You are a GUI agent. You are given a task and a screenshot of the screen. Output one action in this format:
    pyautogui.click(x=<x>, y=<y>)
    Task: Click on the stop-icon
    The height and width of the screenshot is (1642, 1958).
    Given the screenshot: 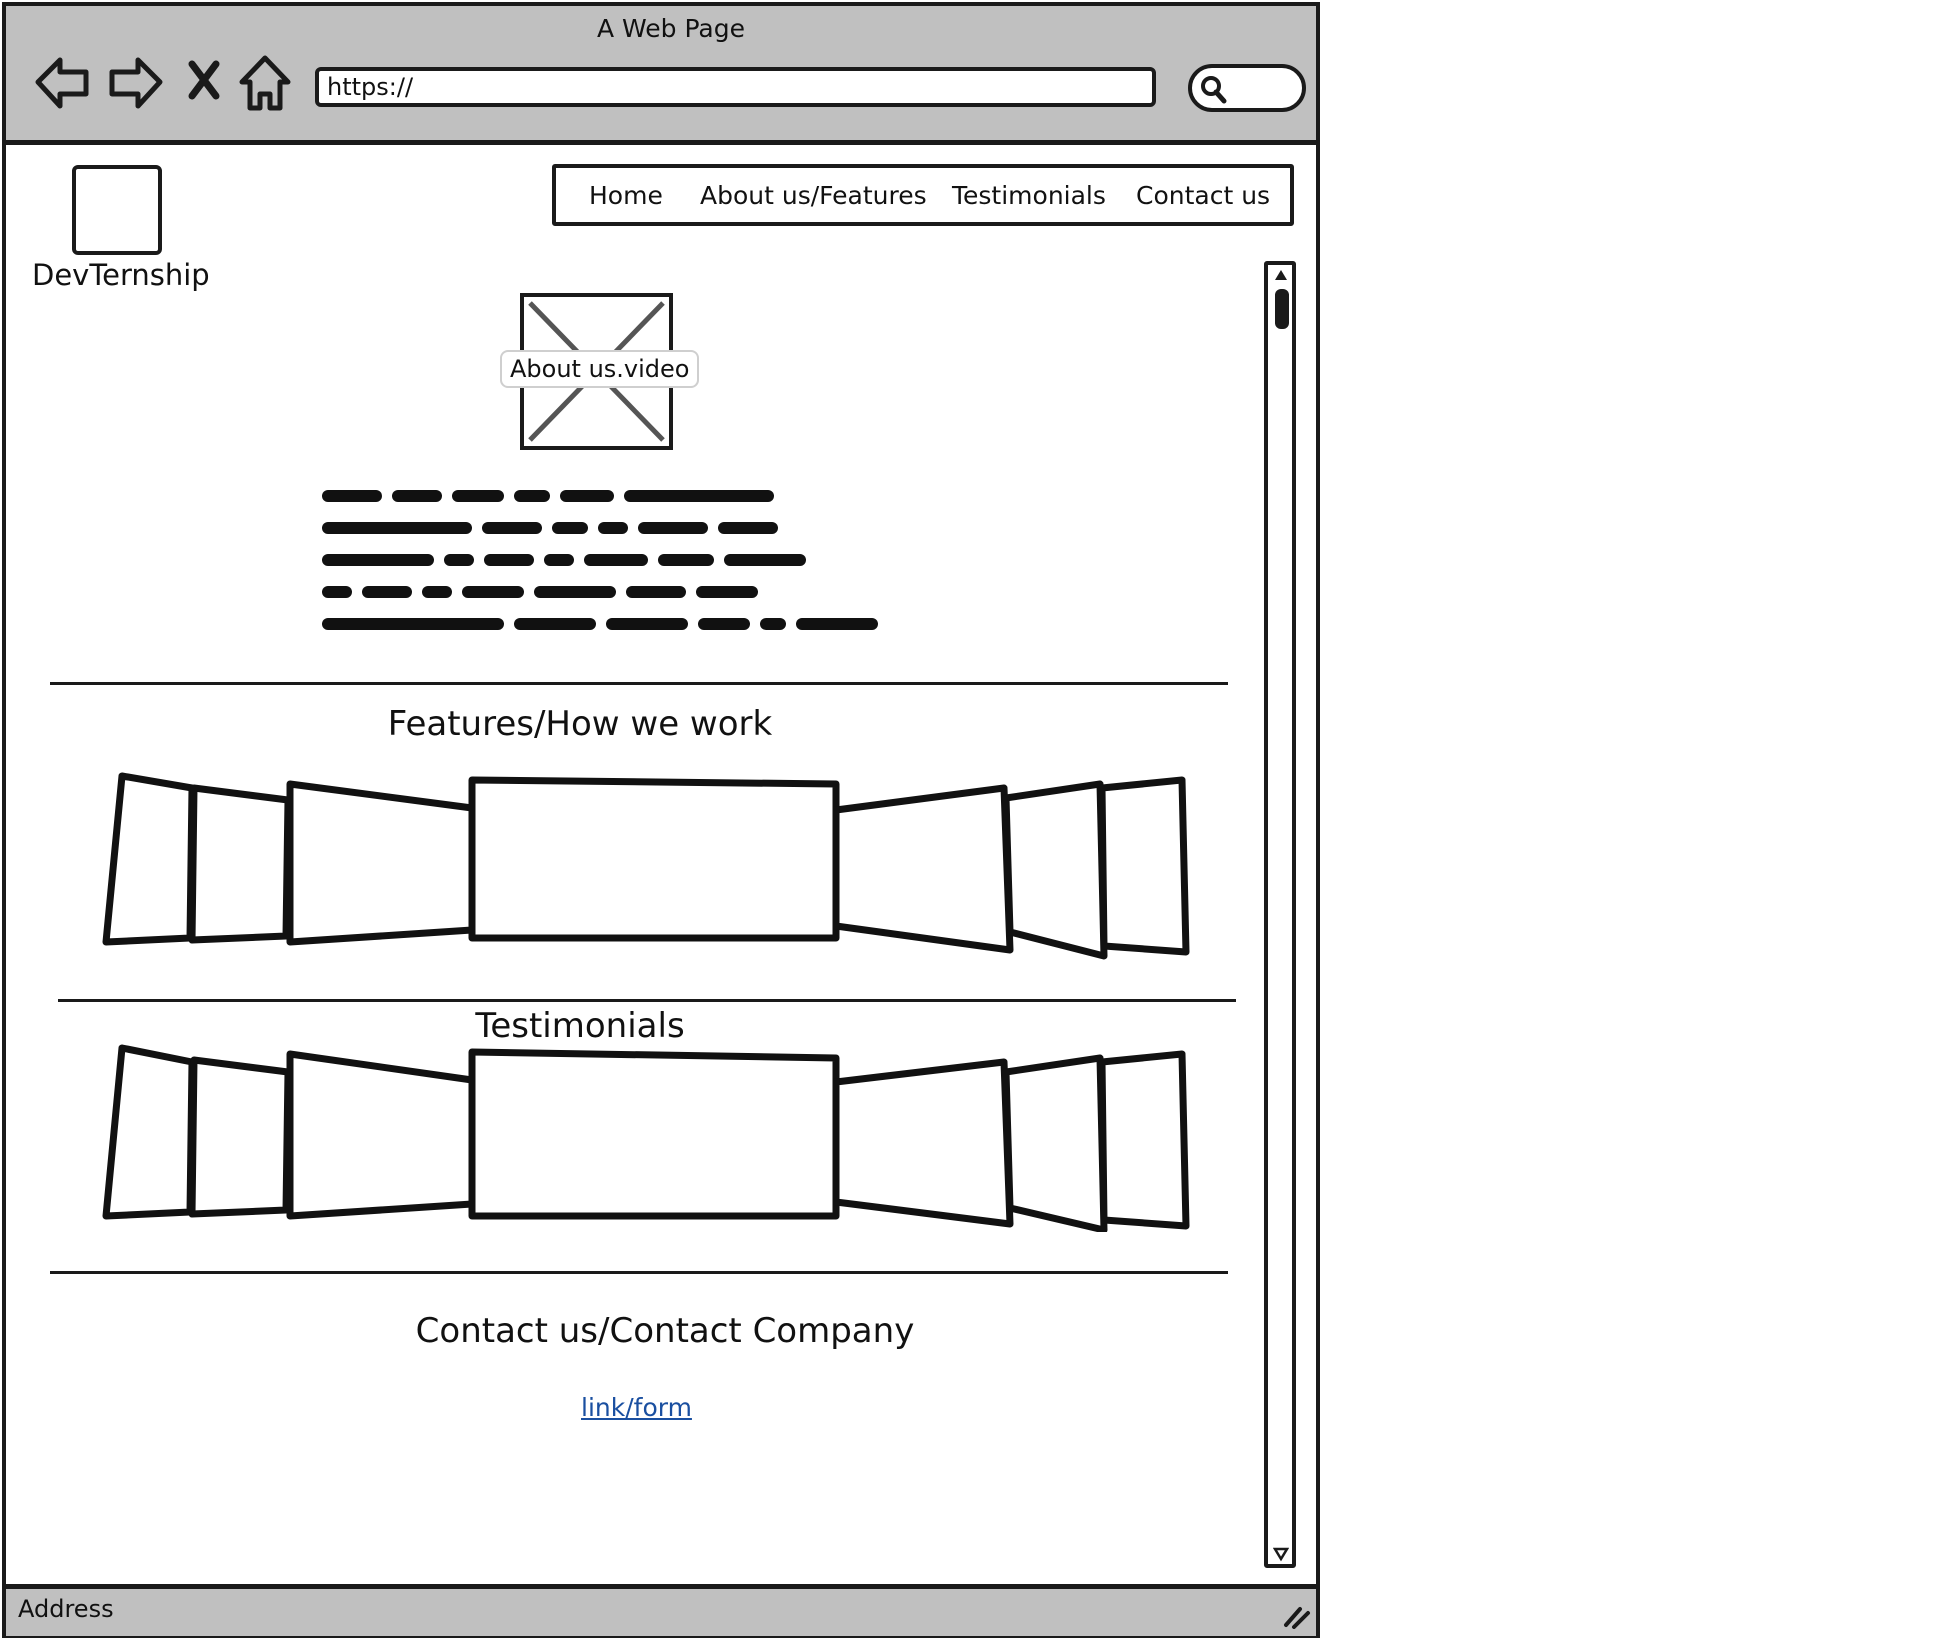 What is the action you would take?
    pyautogui.click(x=204, y=82)
    